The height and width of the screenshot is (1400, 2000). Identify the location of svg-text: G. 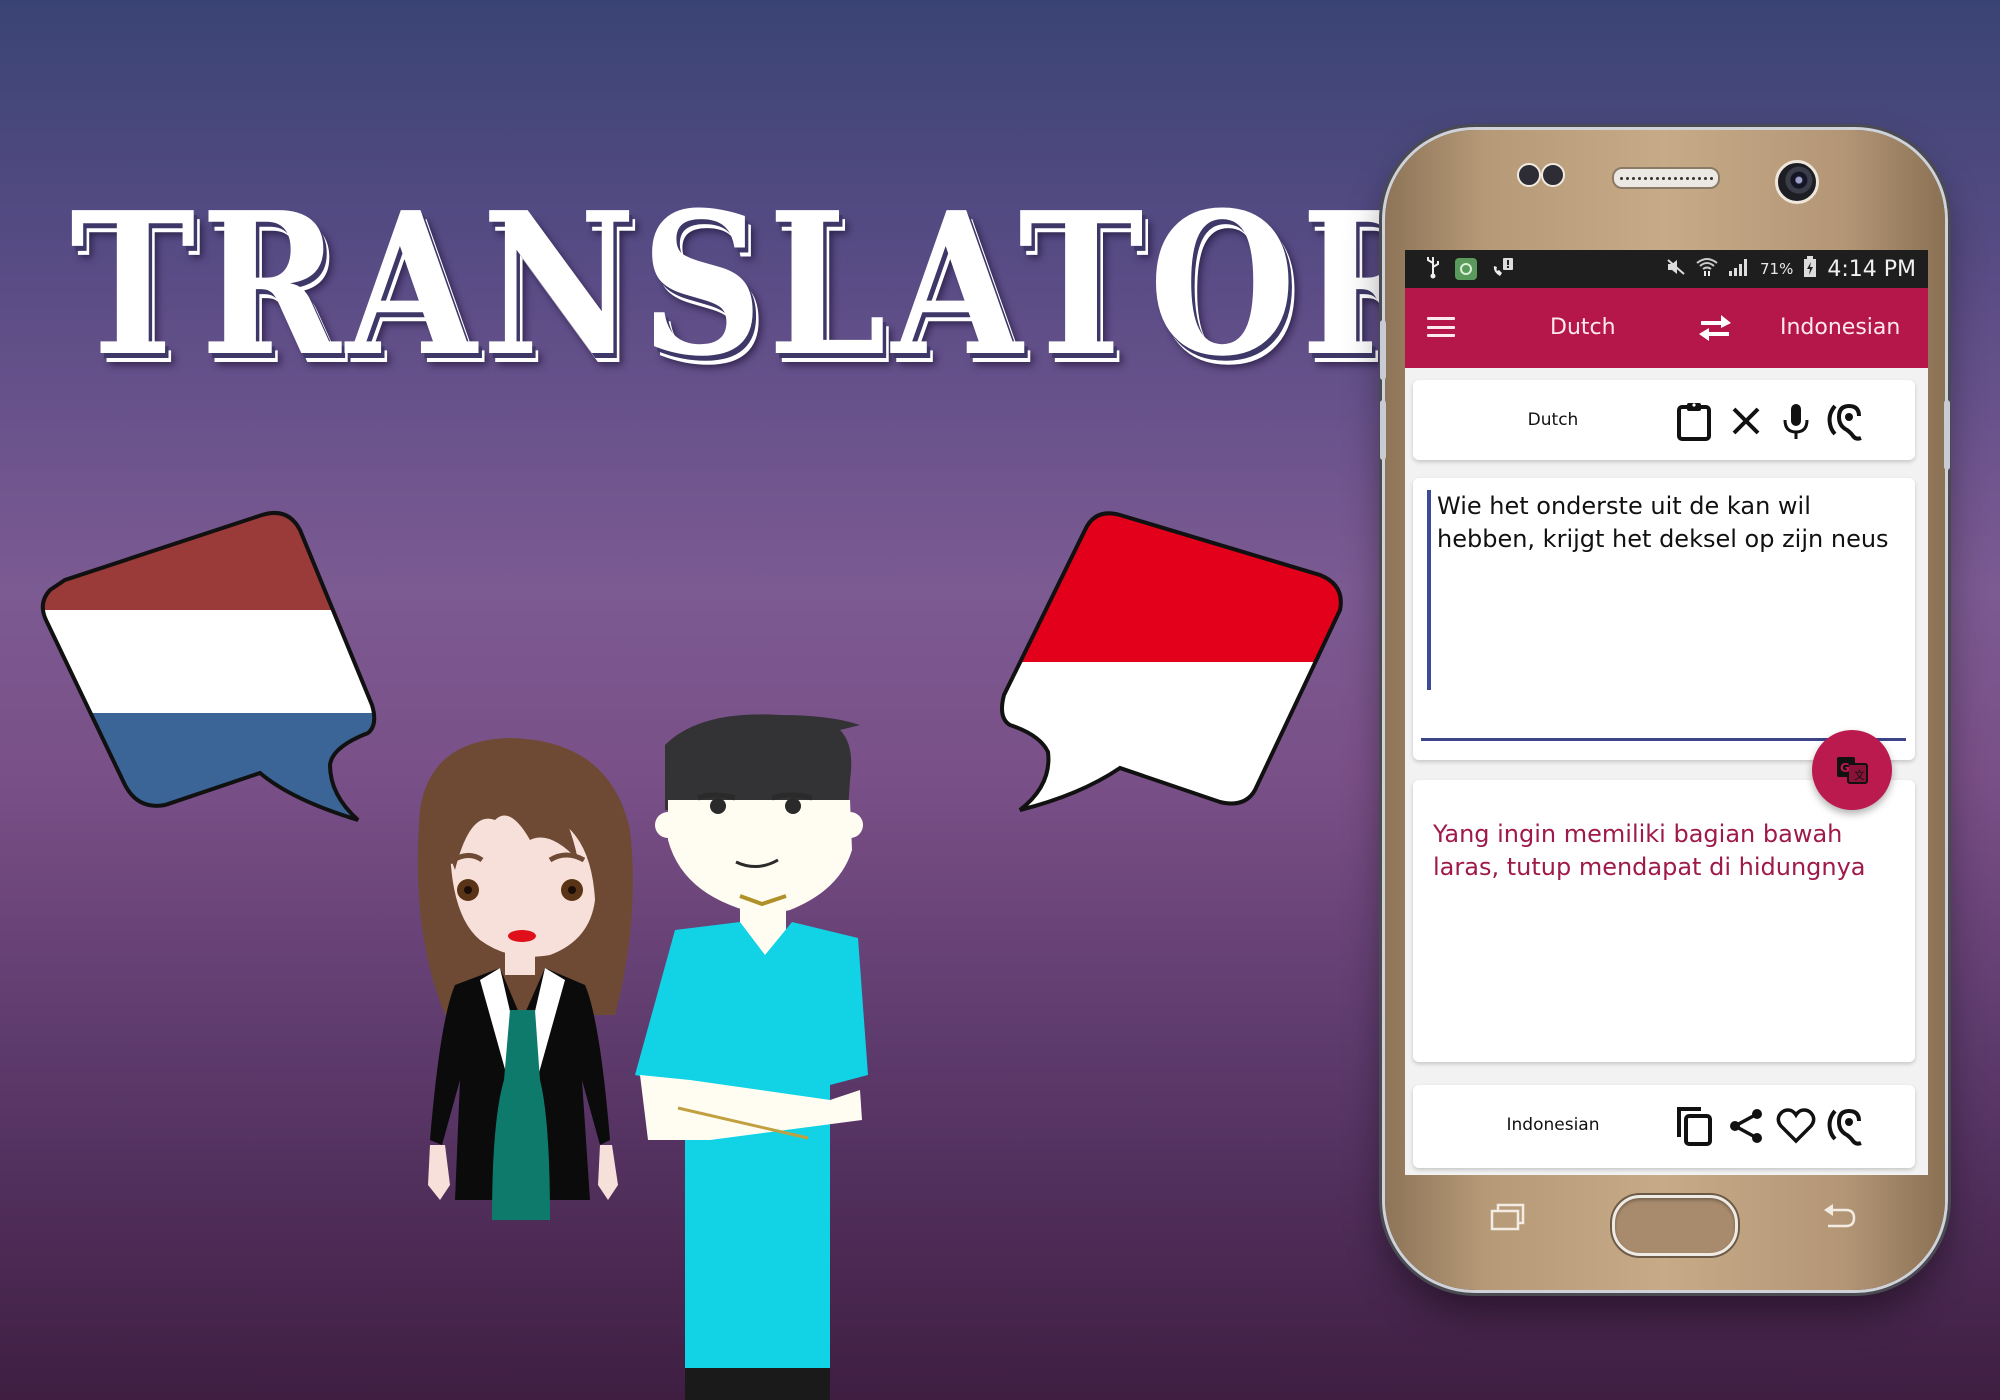
(1845, 768).